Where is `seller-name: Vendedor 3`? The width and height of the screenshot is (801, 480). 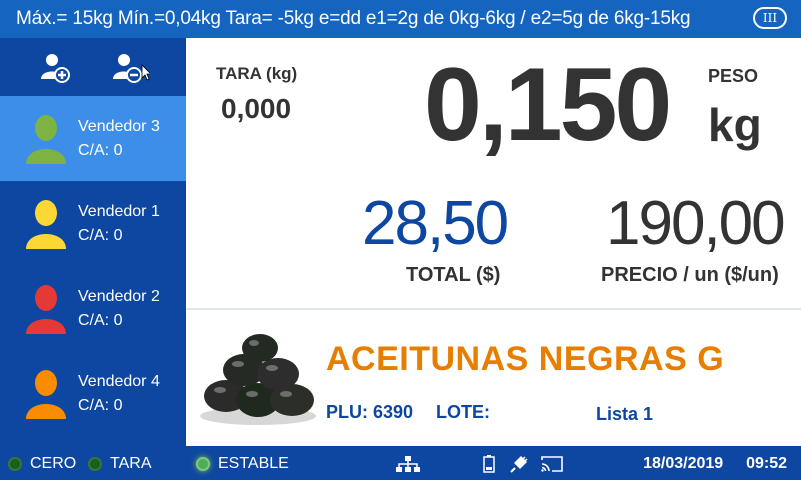
seller-name: Vendedor 3 is located at coordinates (119, 126).